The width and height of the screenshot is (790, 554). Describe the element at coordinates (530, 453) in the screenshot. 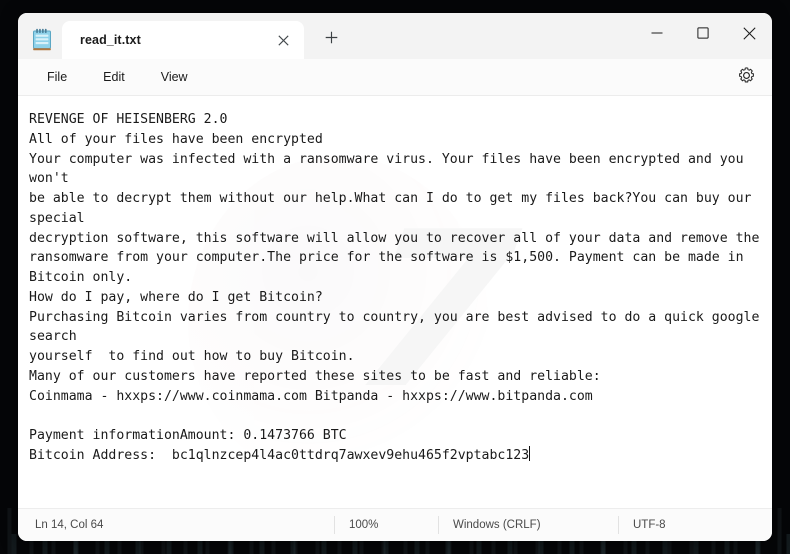

I see `text-caret` at that location.